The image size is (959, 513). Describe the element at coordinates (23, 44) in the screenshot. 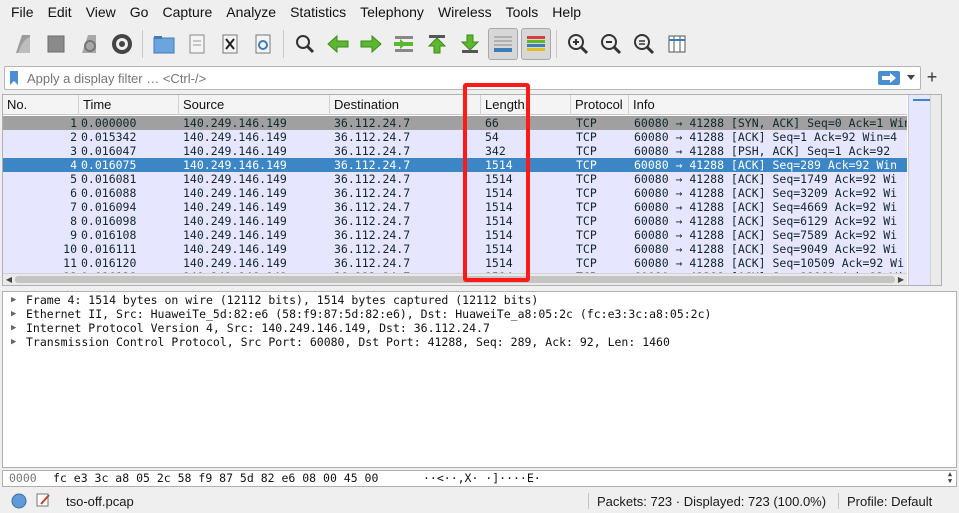

I see `start-capture-icon` at that location.